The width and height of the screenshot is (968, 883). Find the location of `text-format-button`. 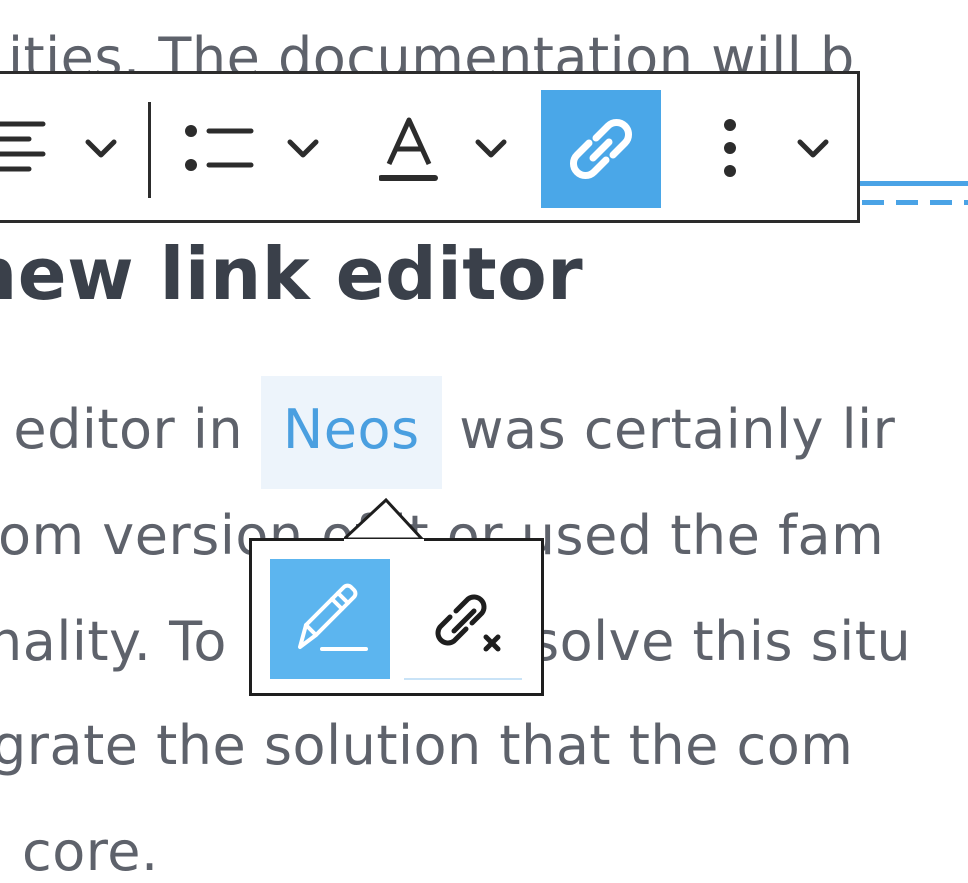

text-format-button is located at coordinates (449, 149).